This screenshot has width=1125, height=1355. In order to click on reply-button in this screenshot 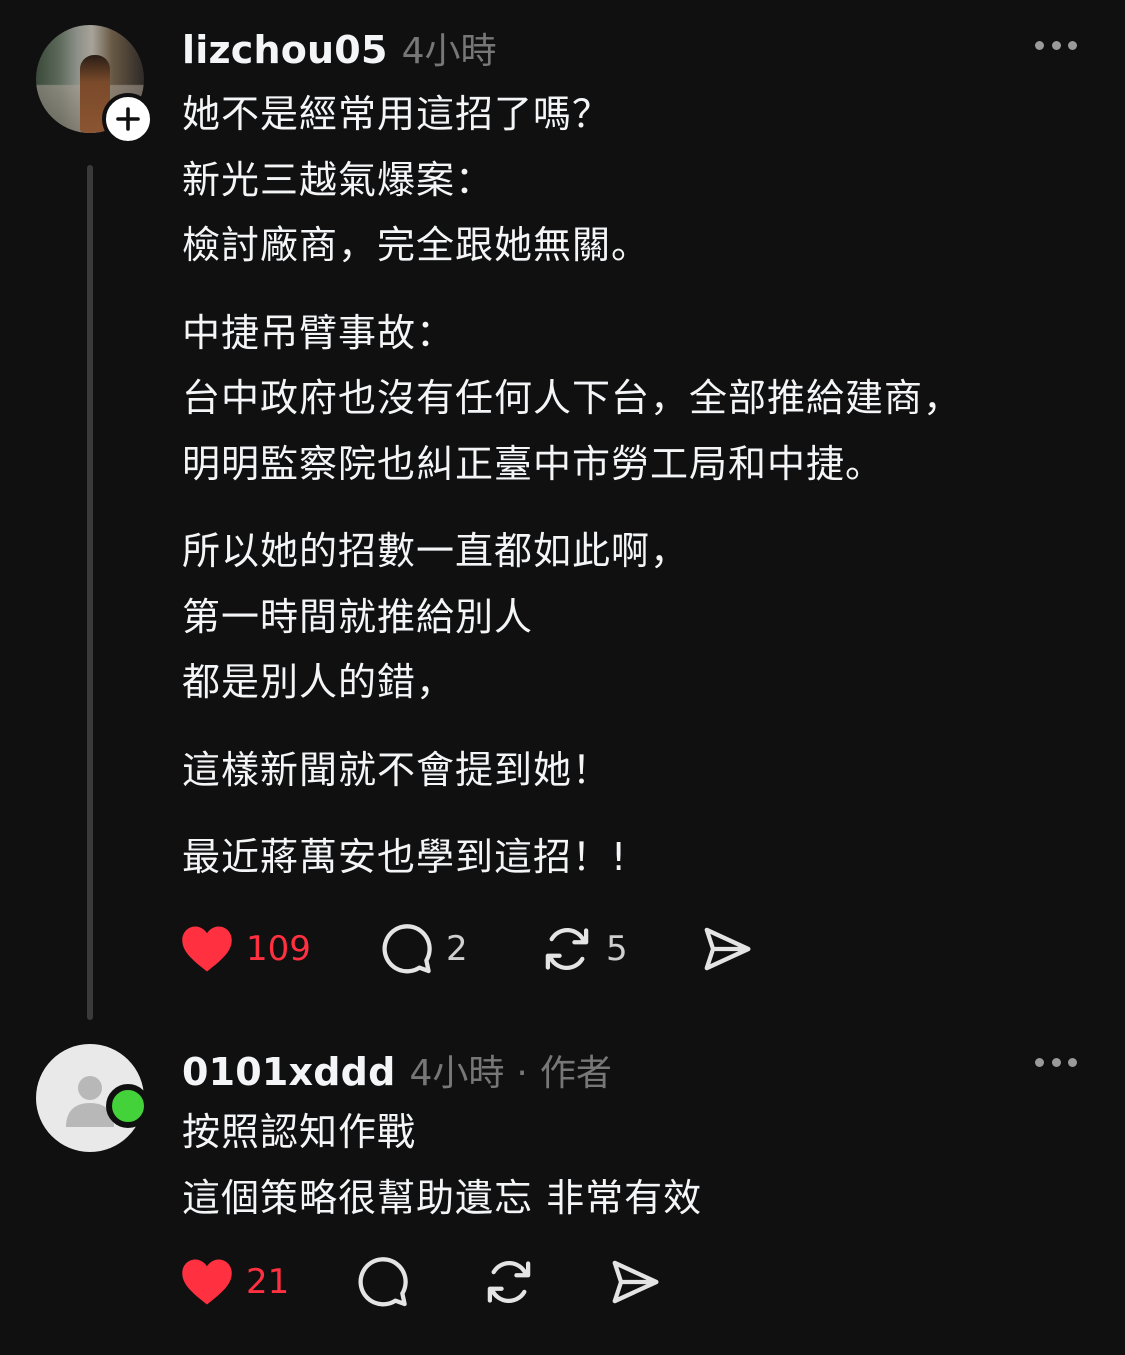, I will do `click(383, 1282)`.